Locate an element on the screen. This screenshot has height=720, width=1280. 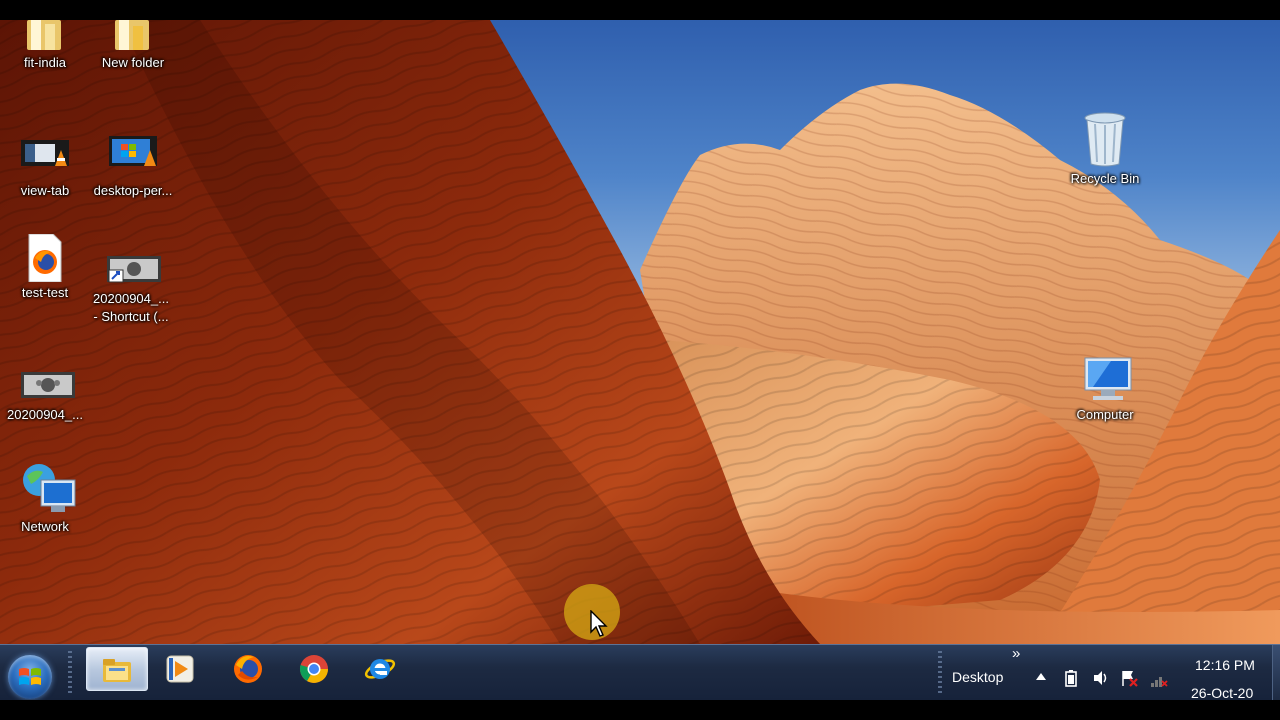
media-player-icon is located at coordinates (180, 669).